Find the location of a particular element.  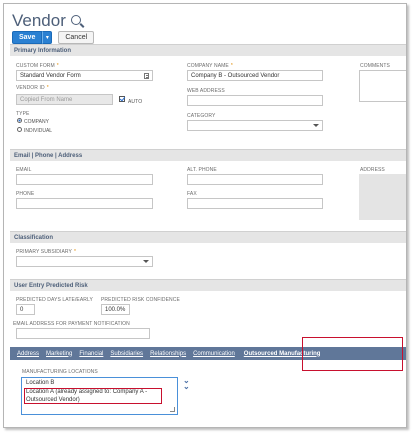

predicted-days-field: 0 is located at coordinates (25, 309).